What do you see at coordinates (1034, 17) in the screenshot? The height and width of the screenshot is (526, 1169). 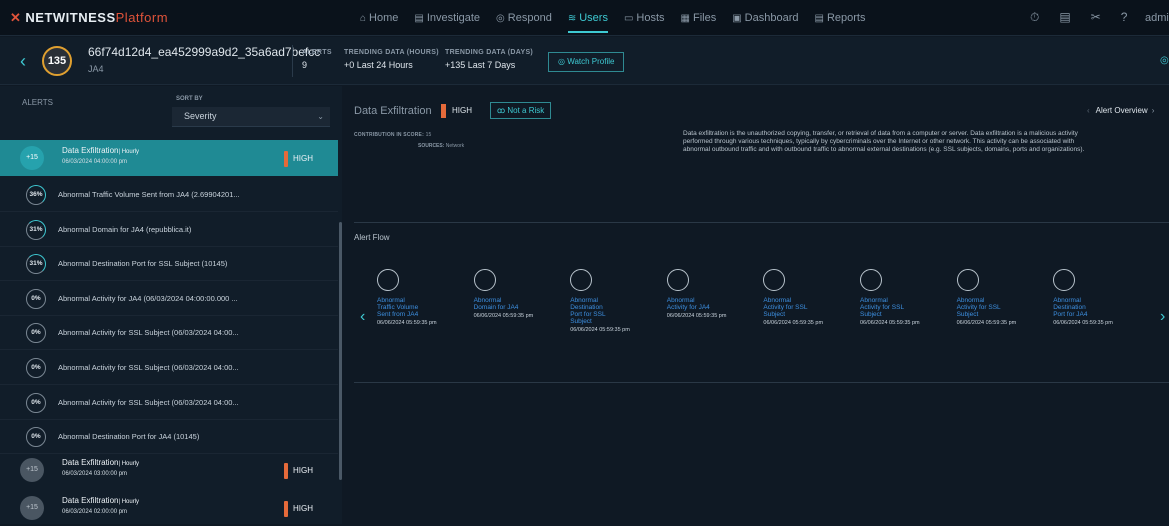 I see `timer-icon: ⏱` at bounding box center [1034, 17].